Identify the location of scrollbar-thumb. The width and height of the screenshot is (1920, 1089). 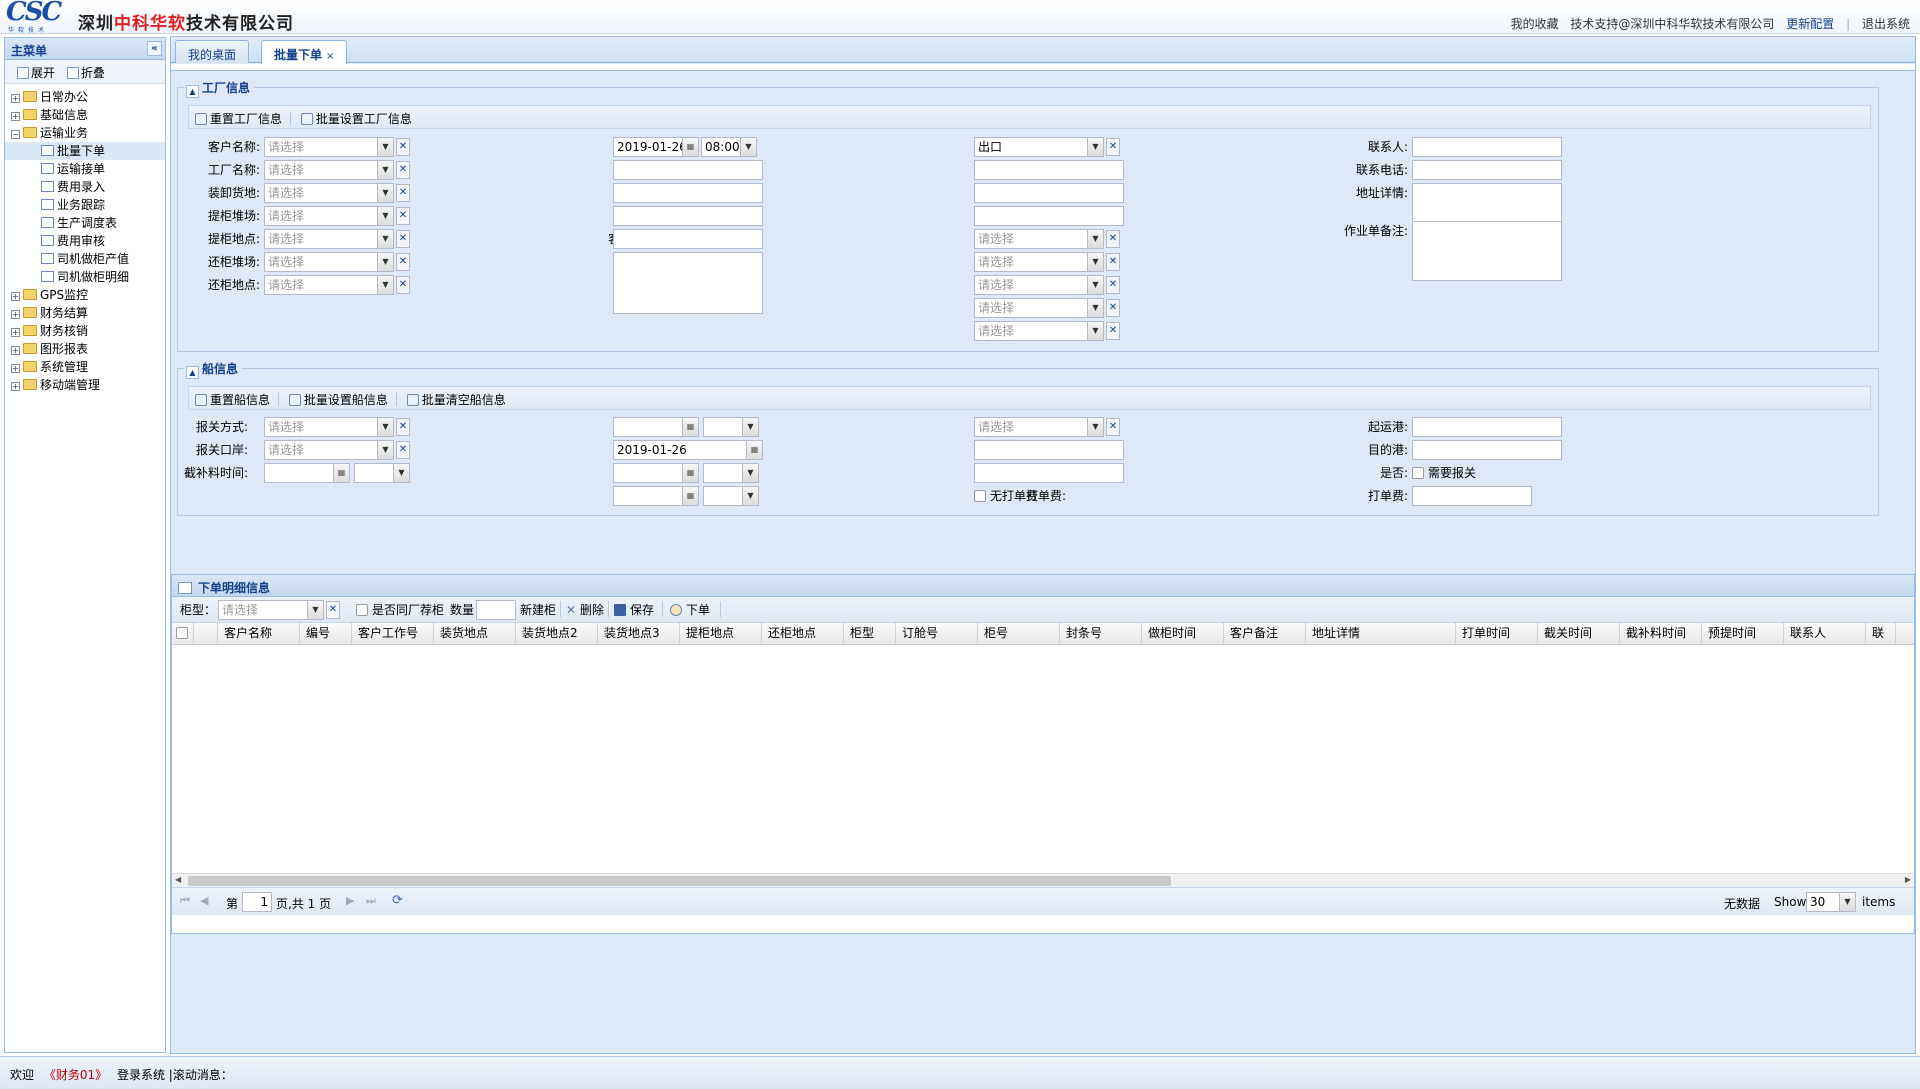
(679, 881).